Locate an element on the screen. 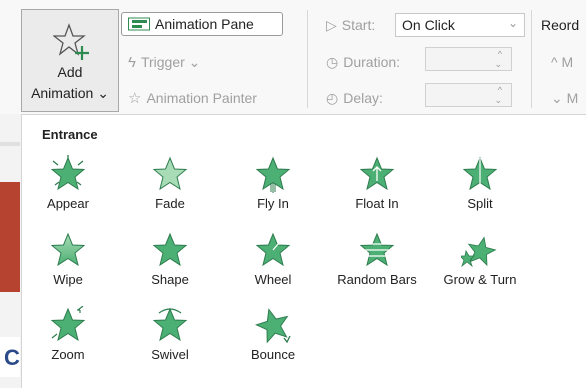 This screenshot has width=586, height=388. animation-item-label: Float In is located at coordinates (377, 203).